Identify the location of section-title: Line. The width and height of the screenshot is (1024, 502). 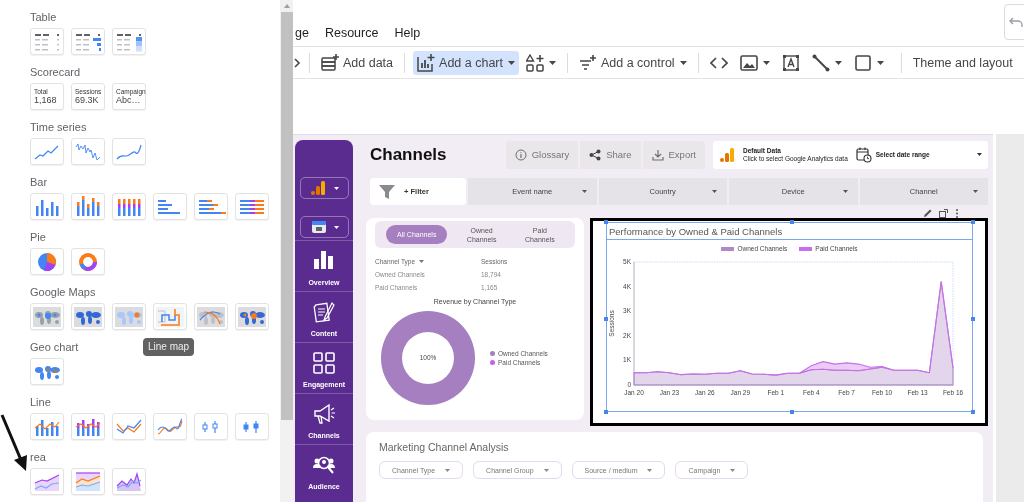
(40, 402).